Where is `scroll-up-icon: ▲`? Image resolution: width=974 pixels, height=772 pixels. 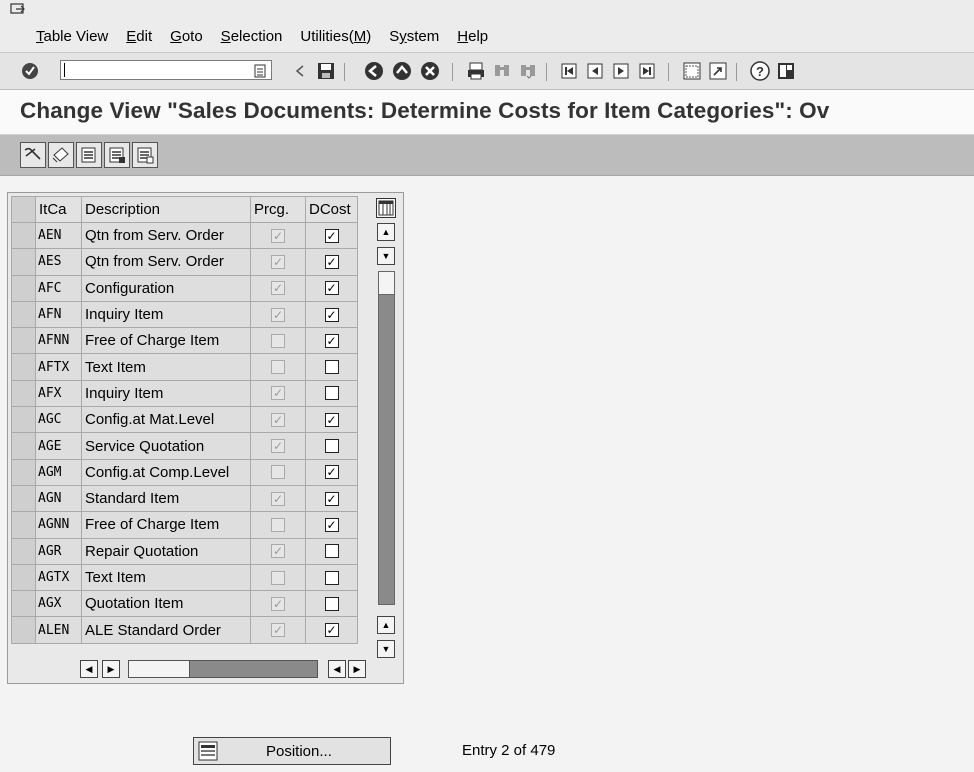 scroll-up-icon: ▲ is located at coordinates (386, 625).